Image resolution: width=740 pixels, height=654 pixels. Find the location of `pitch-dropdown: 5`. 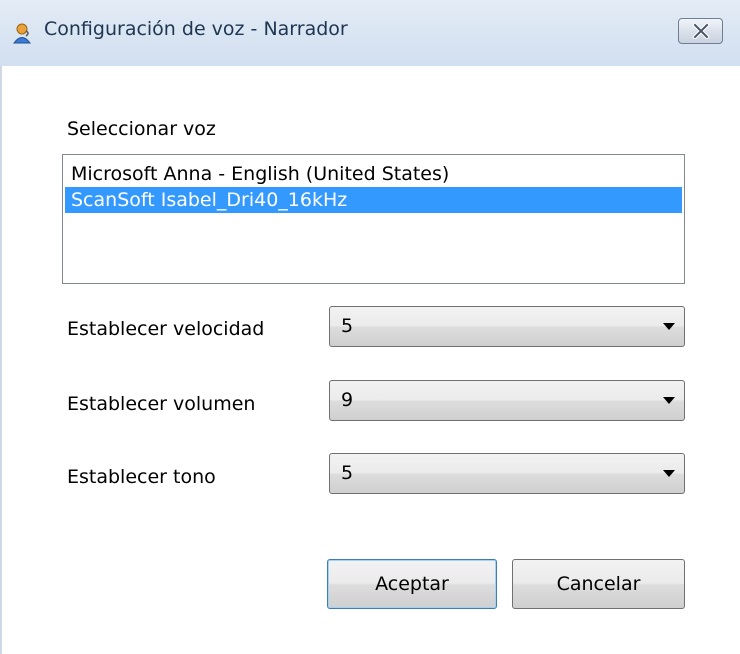

pitch-dropdown: 5 is located at coordinates (507, 473).